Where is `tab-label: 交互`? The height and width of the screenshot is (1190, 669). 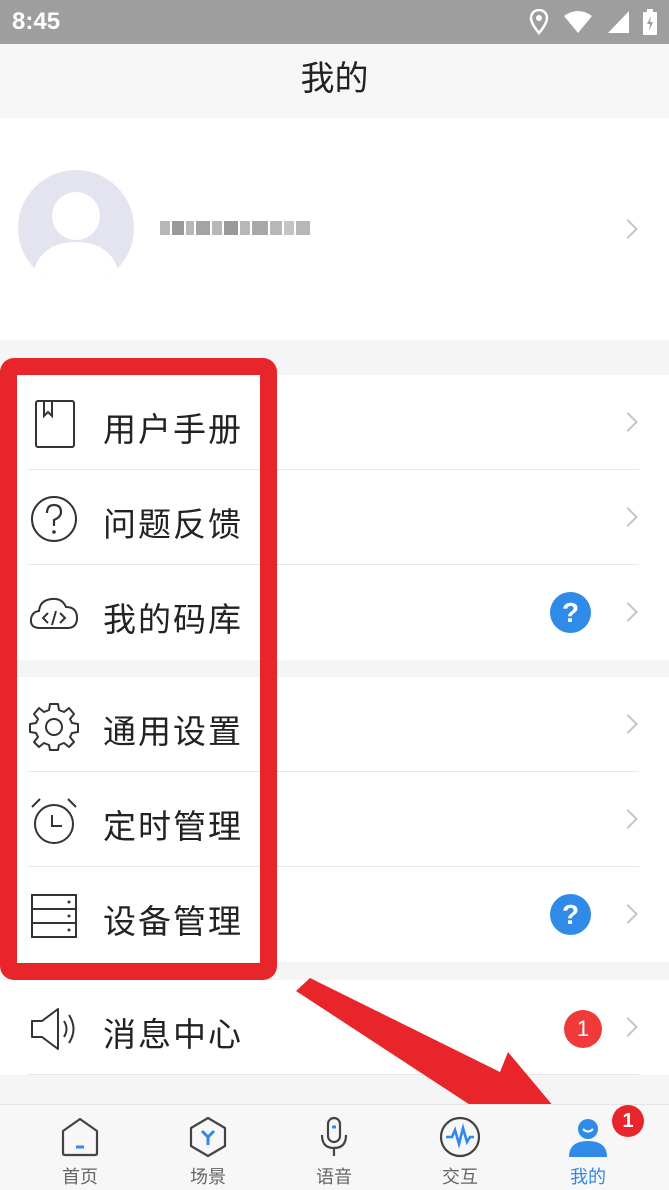 tab-label: 交互 is located at coordinates (460, 1177).